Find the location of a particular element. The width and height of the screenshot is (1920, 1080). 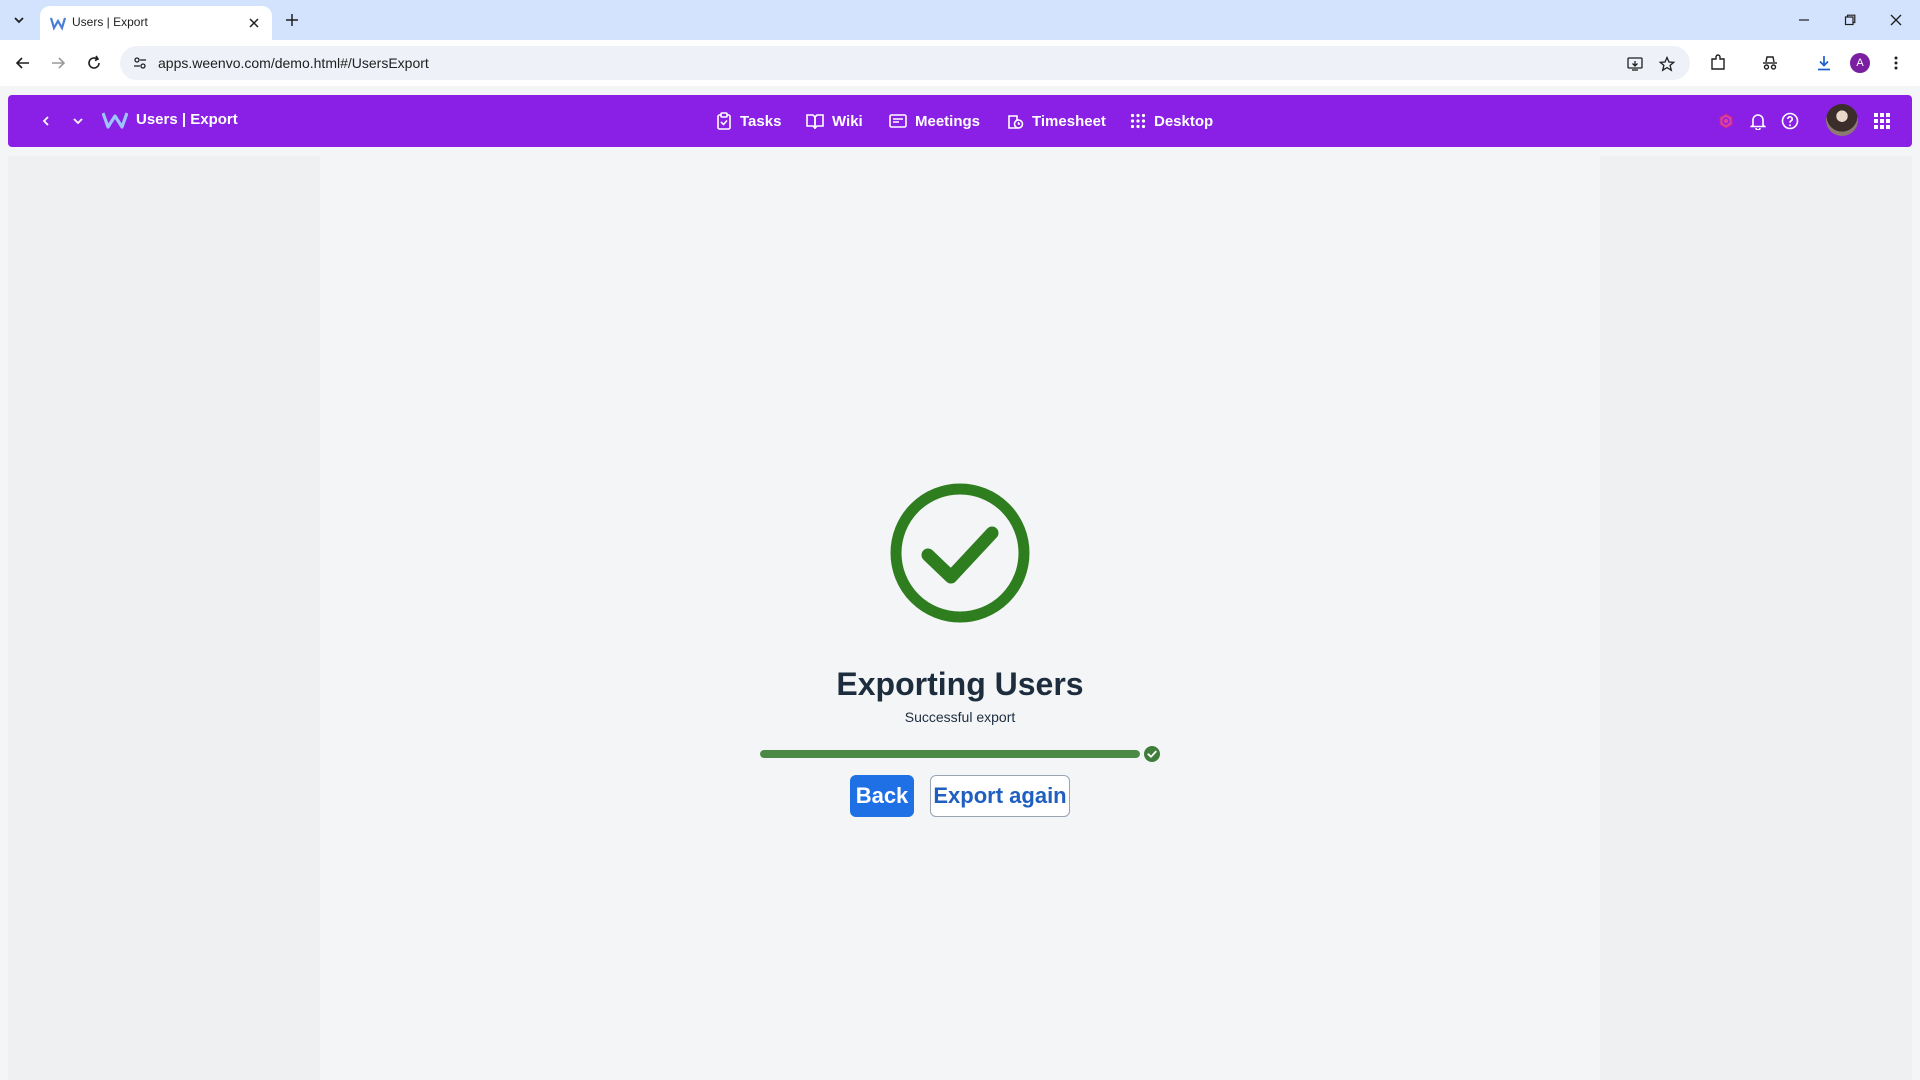

timesheet-icon is located at coordinates (1016, 122).